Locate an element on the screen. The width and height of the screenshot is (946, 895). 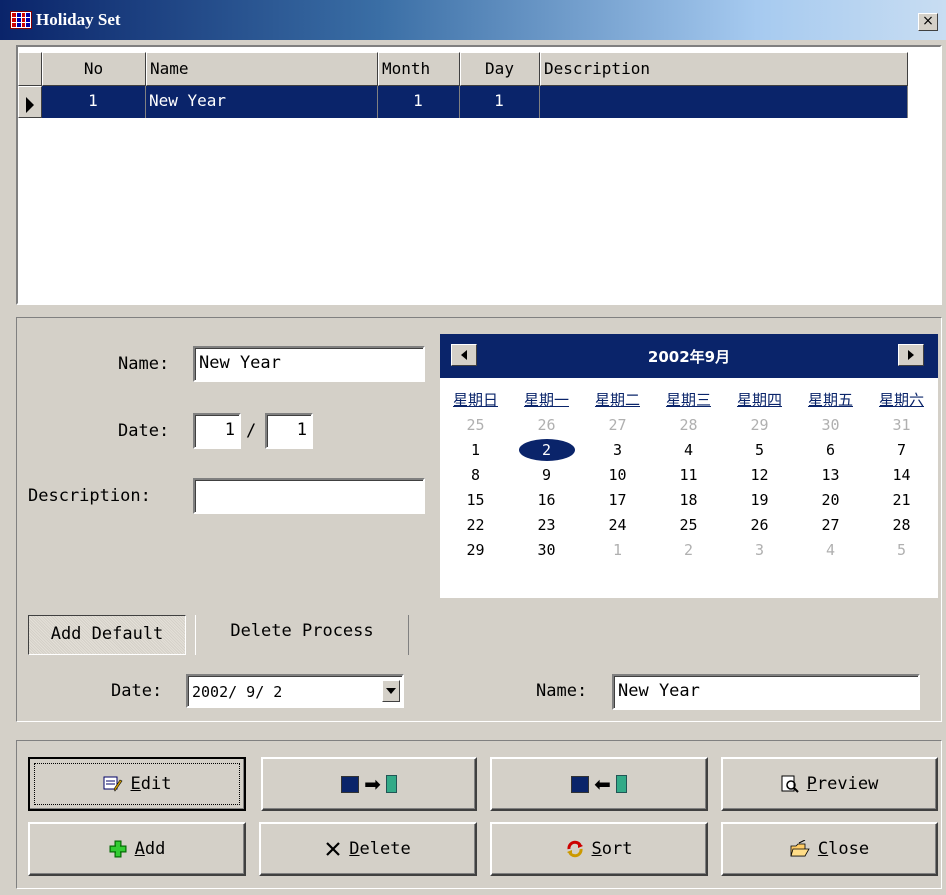
sort-button: Sort is located at coordinates (599, 849).